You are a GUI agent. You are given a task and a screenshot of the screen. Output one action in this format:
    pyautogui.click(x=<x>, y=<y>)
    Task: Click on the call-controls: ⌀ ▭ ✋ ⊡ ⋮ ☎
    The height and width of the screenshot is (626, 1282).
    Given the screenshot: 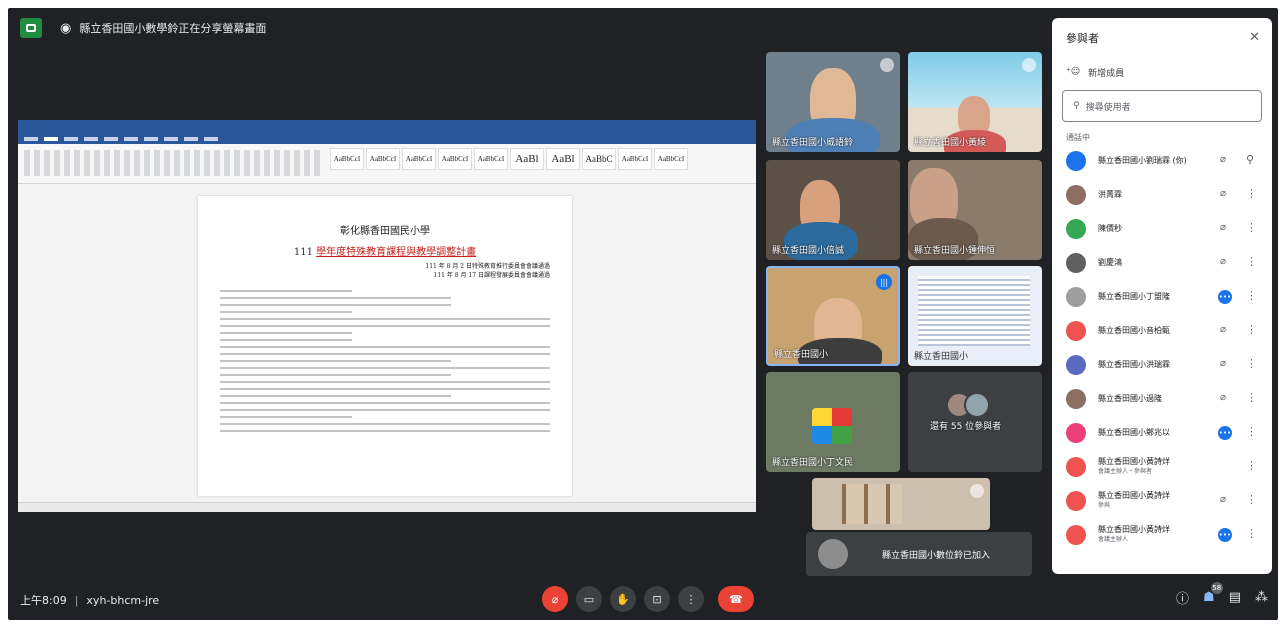 What is the action you would take?
    pyautogui.click(x=648, y=599)
    